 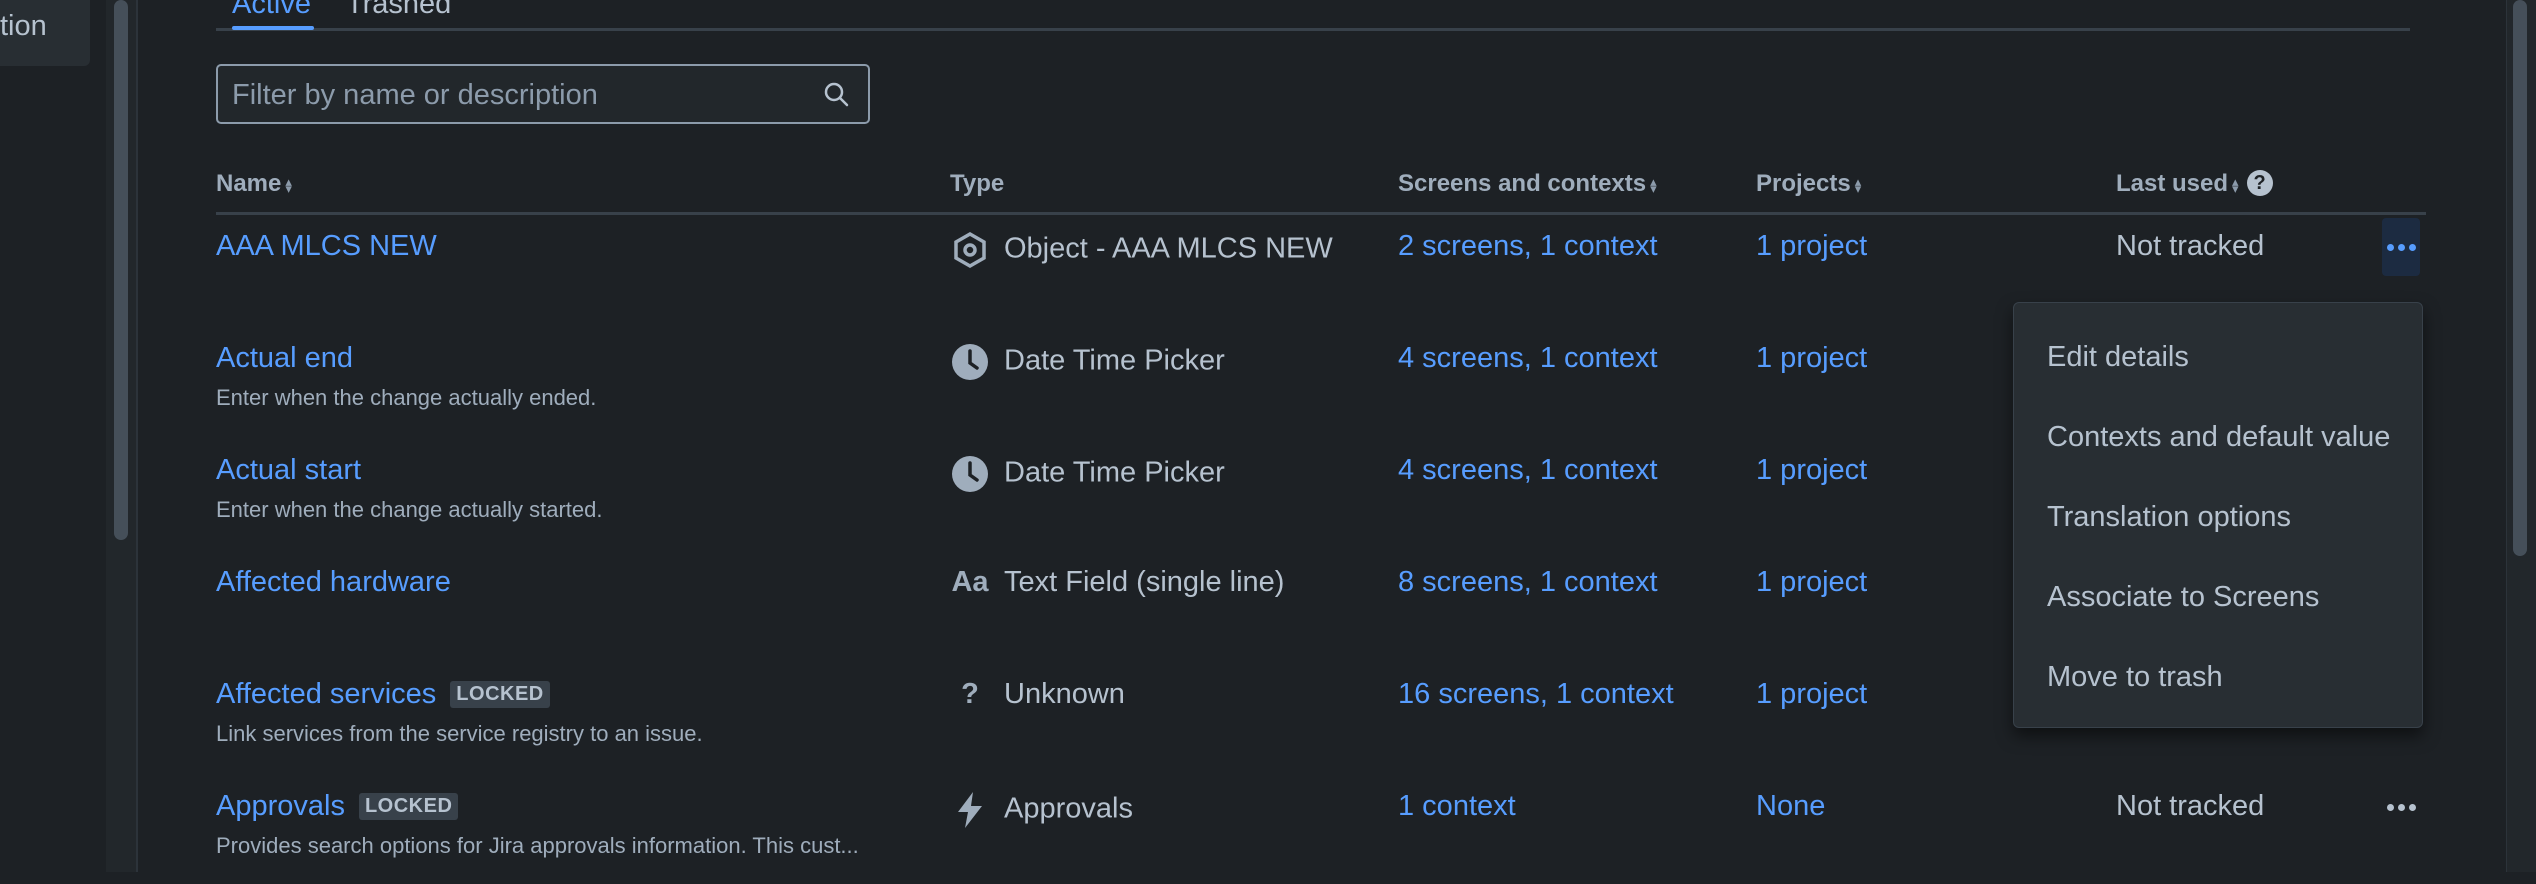 I want to click on text-field-icon: Aa, so click(x=970, y=582).